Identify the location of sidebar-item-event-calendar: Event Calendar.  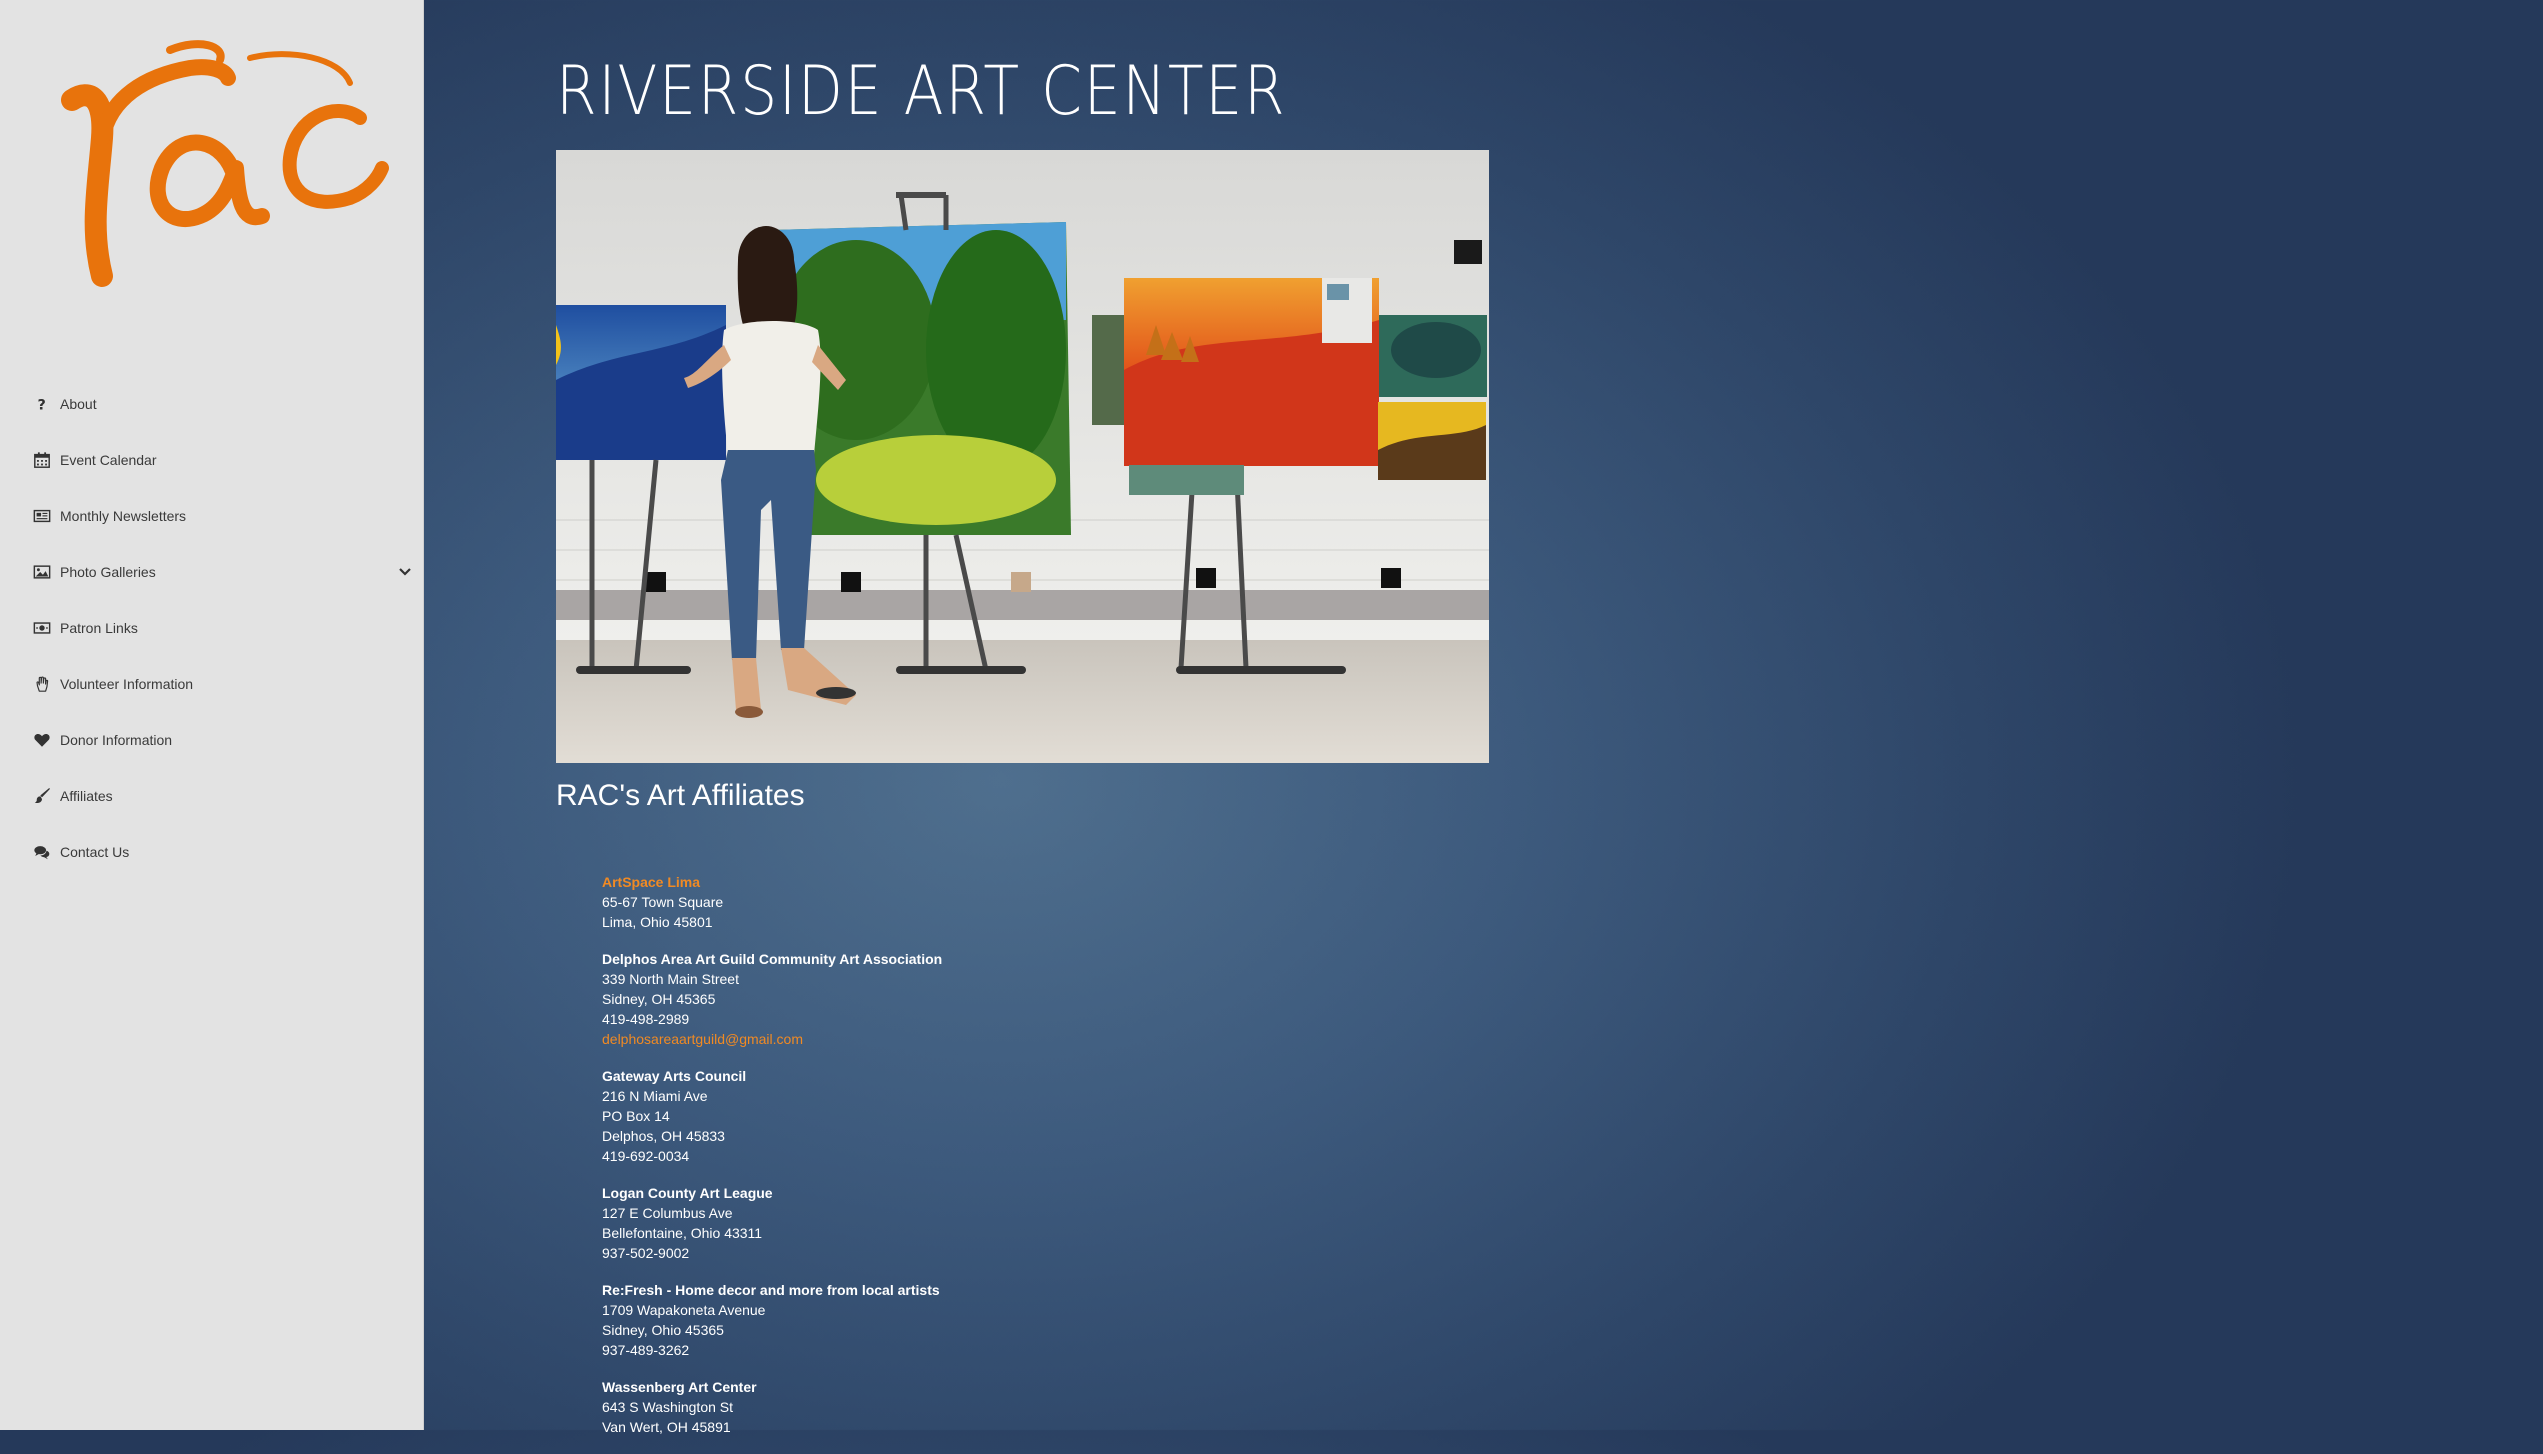
(212, 460).